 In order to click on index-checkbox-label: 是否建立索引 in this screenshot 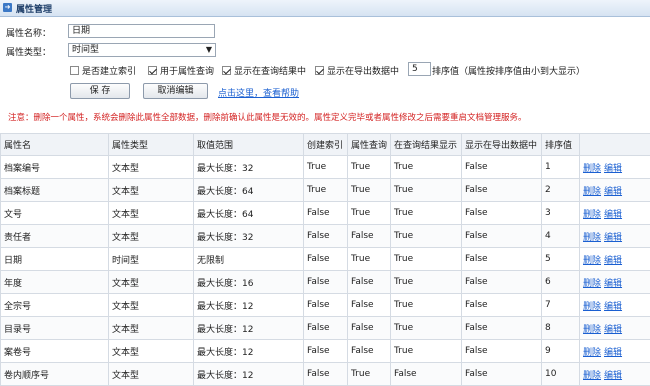, I will do `click(109, 70)`.